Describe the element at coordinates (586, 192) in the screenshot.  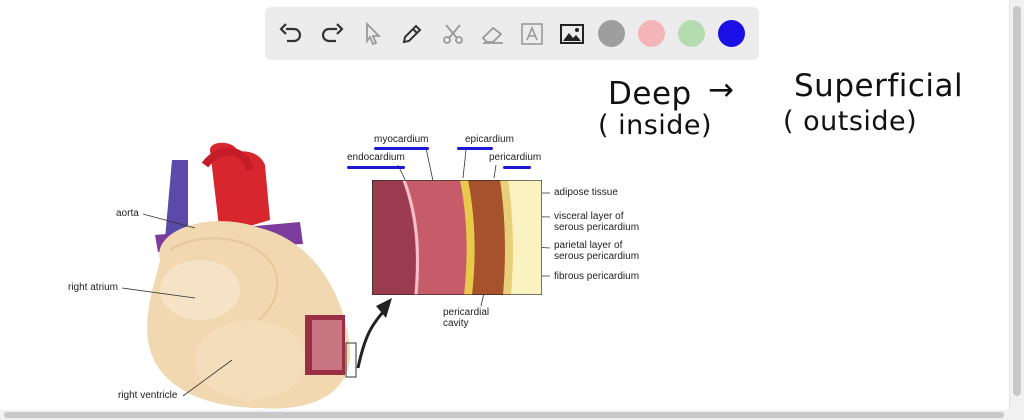
I see `label-adipose: adipose tissue` at that location.